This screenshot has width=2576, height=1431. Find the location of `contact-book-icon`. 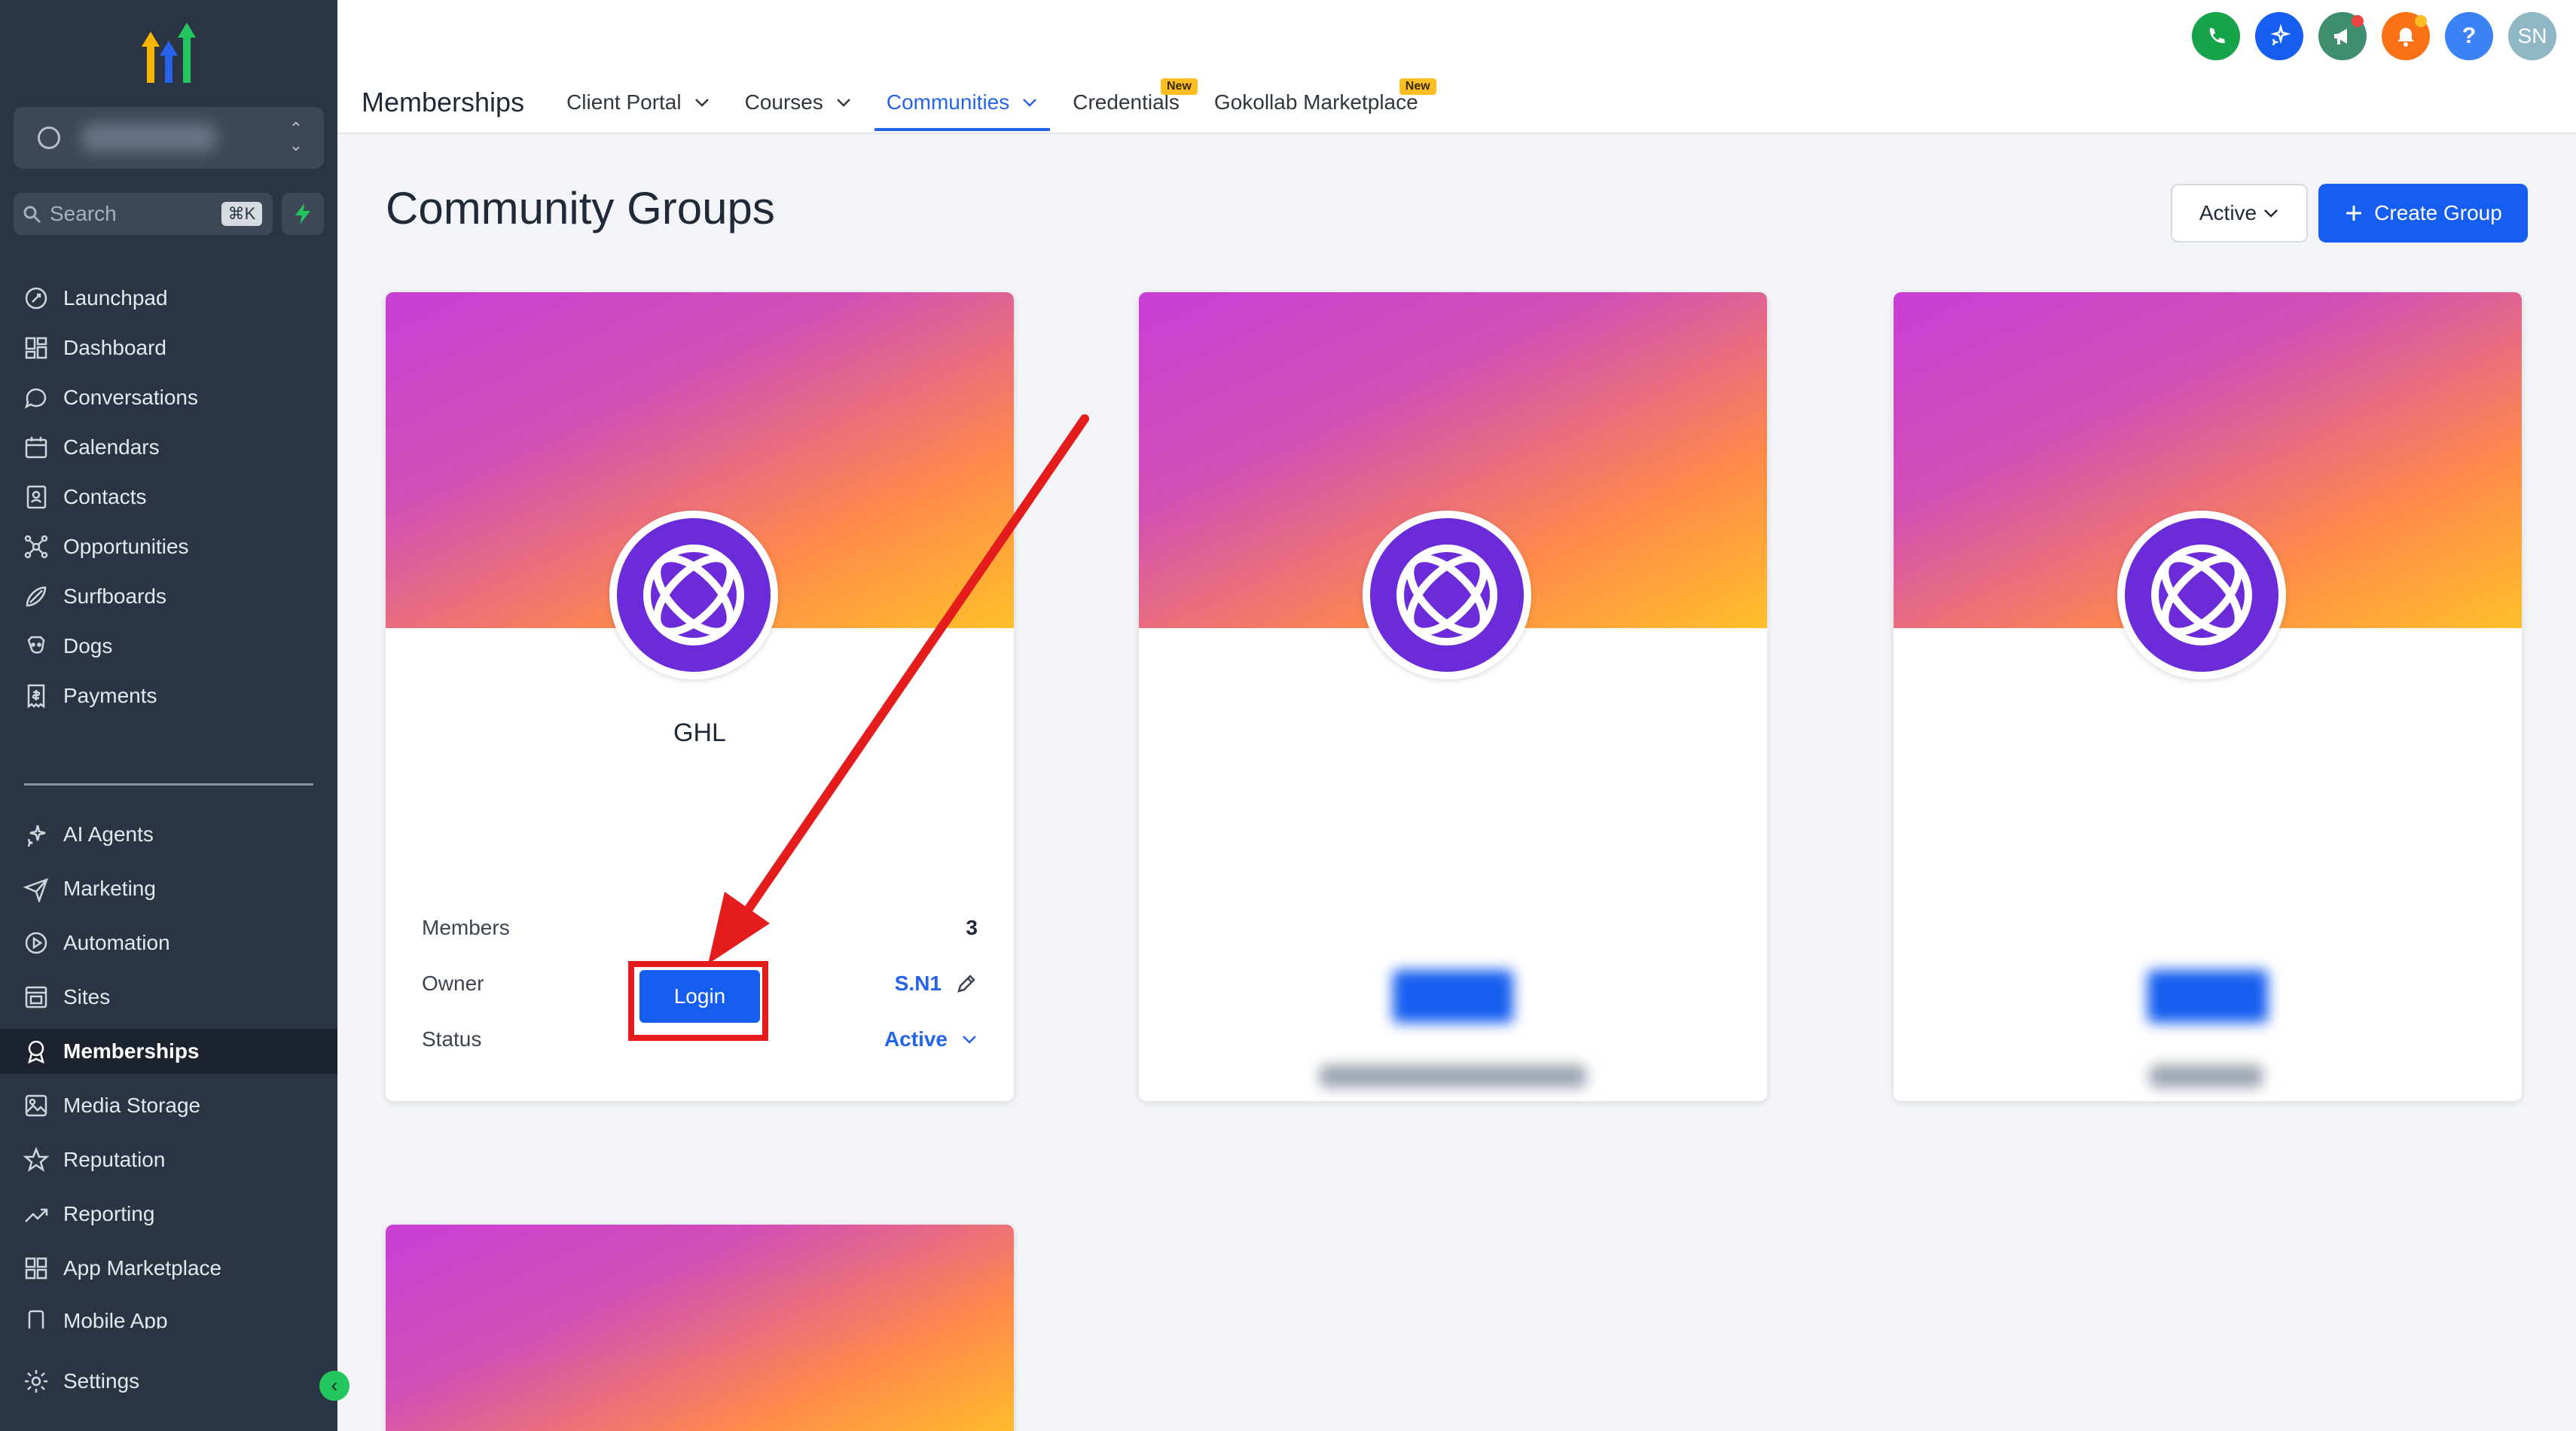

contact-book-icon is located at coordinates (36, 497).